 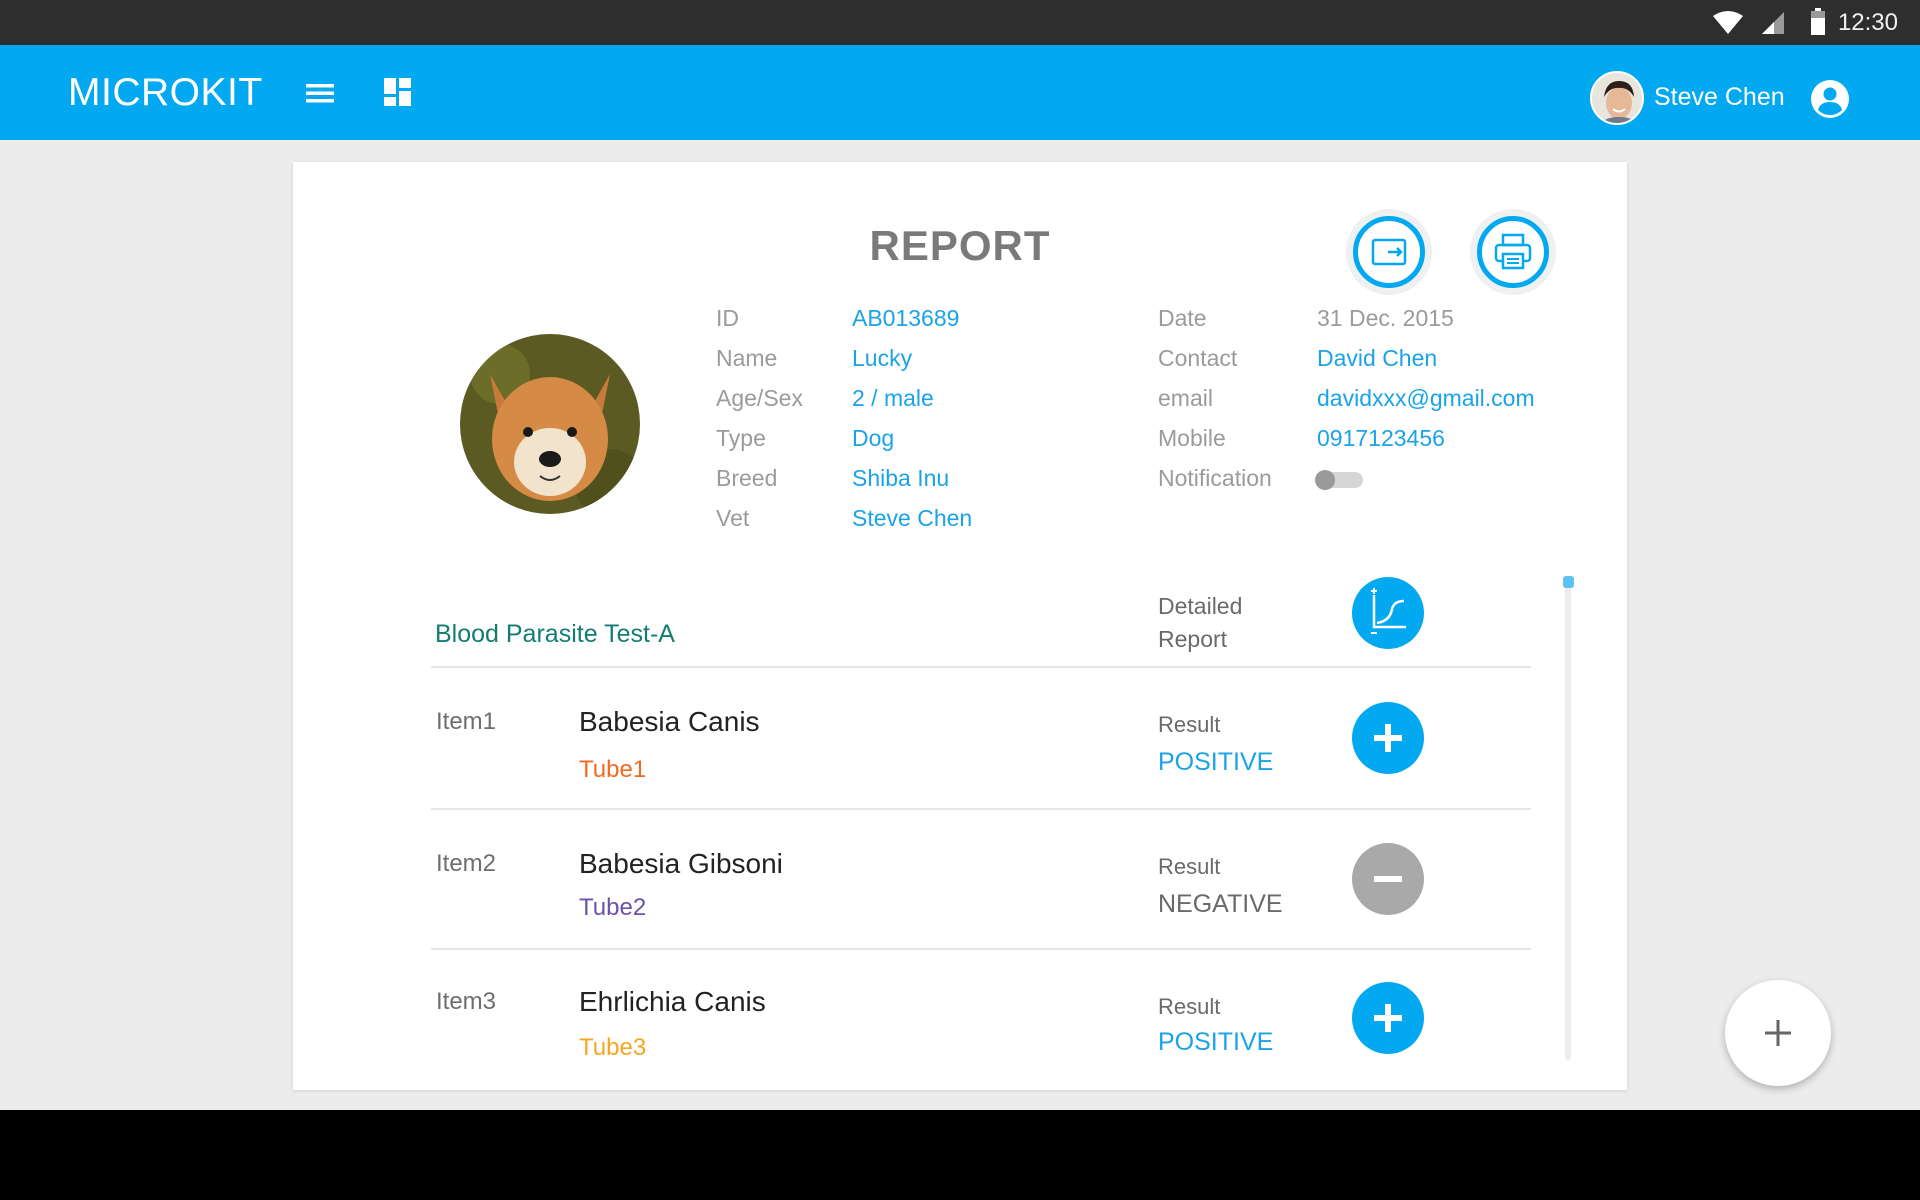 What do you see at coordinates (1568, 820) in the screenshot?
I see `scrollbar-track` at bounding box center [1568, 820].